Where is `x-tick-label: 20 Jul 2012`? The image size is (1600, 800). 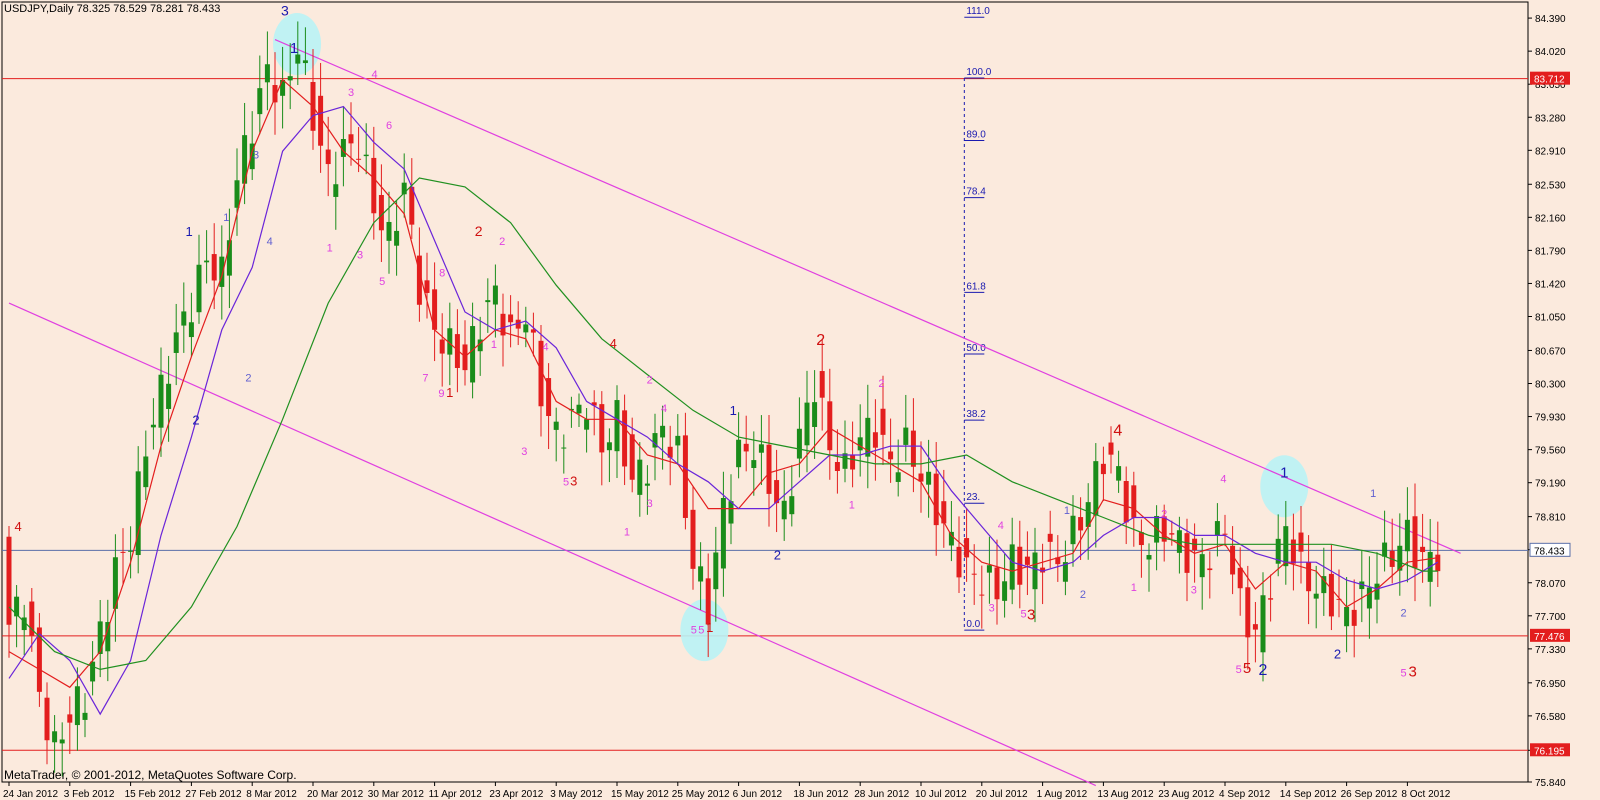 x-tick-label: 20 Jul 2012 is located at coordinates (1002, 794).